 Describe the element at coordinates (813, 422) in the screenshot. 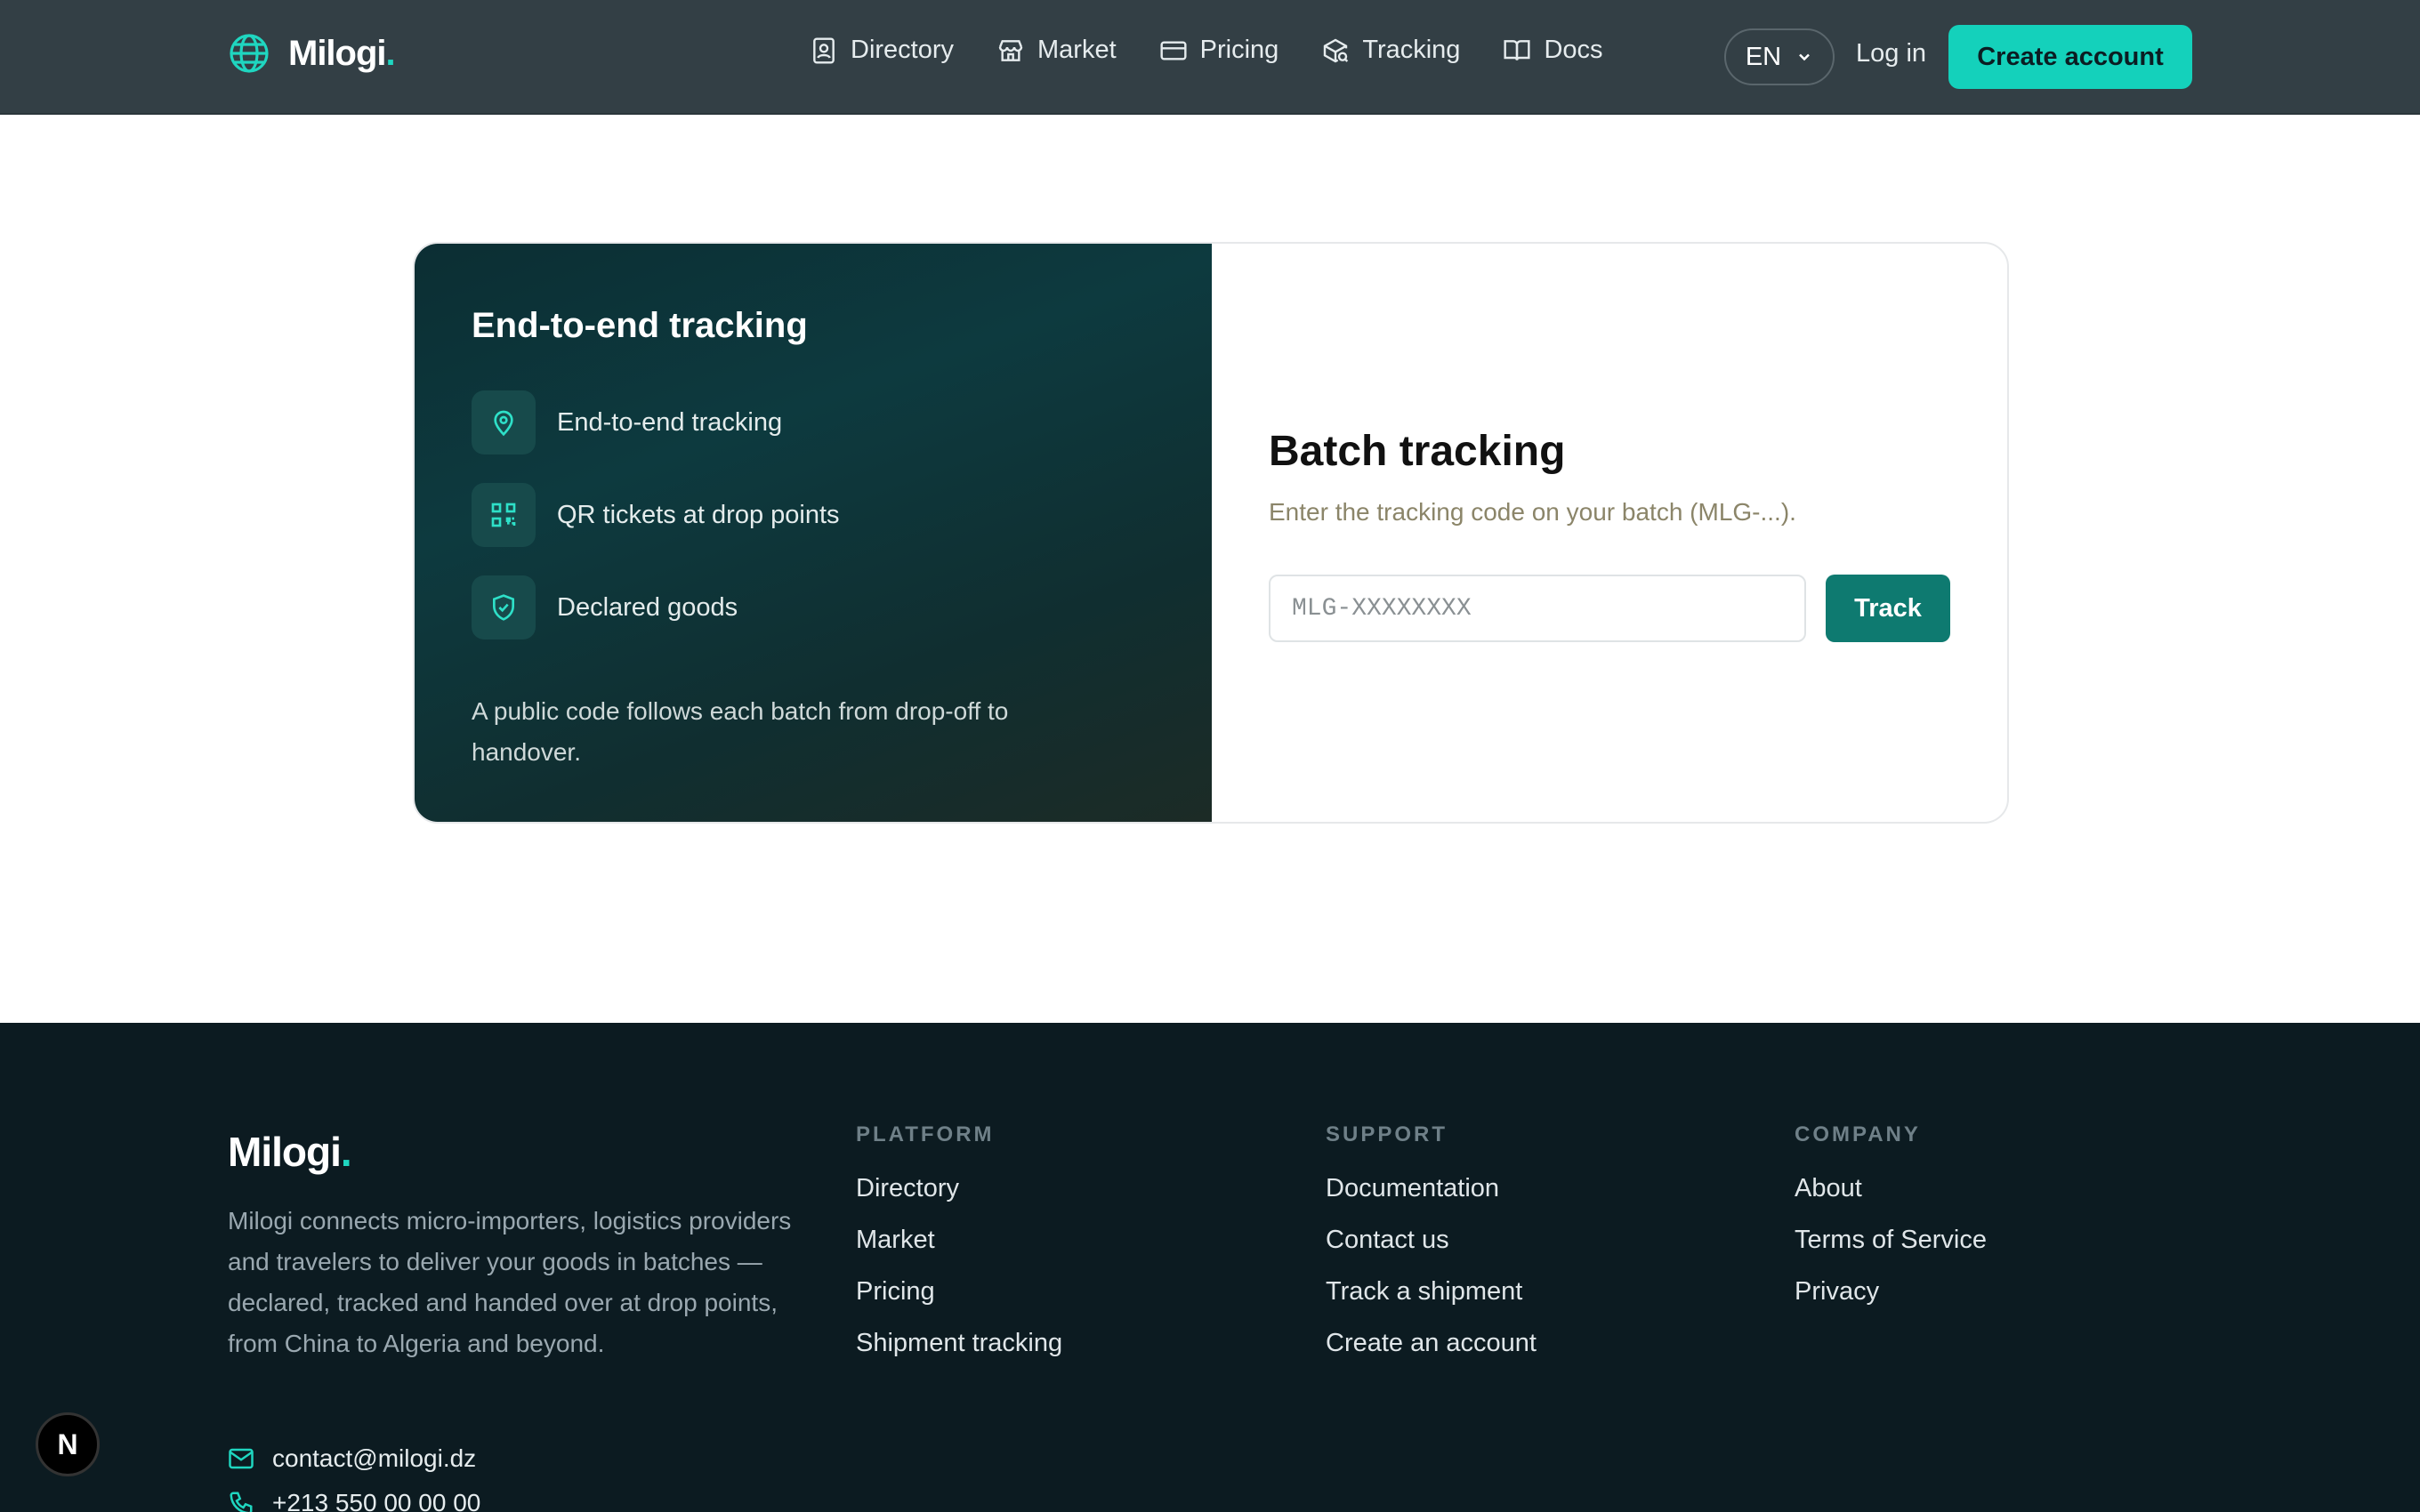

I see `feature-item: End-to-end tracking` at that location.